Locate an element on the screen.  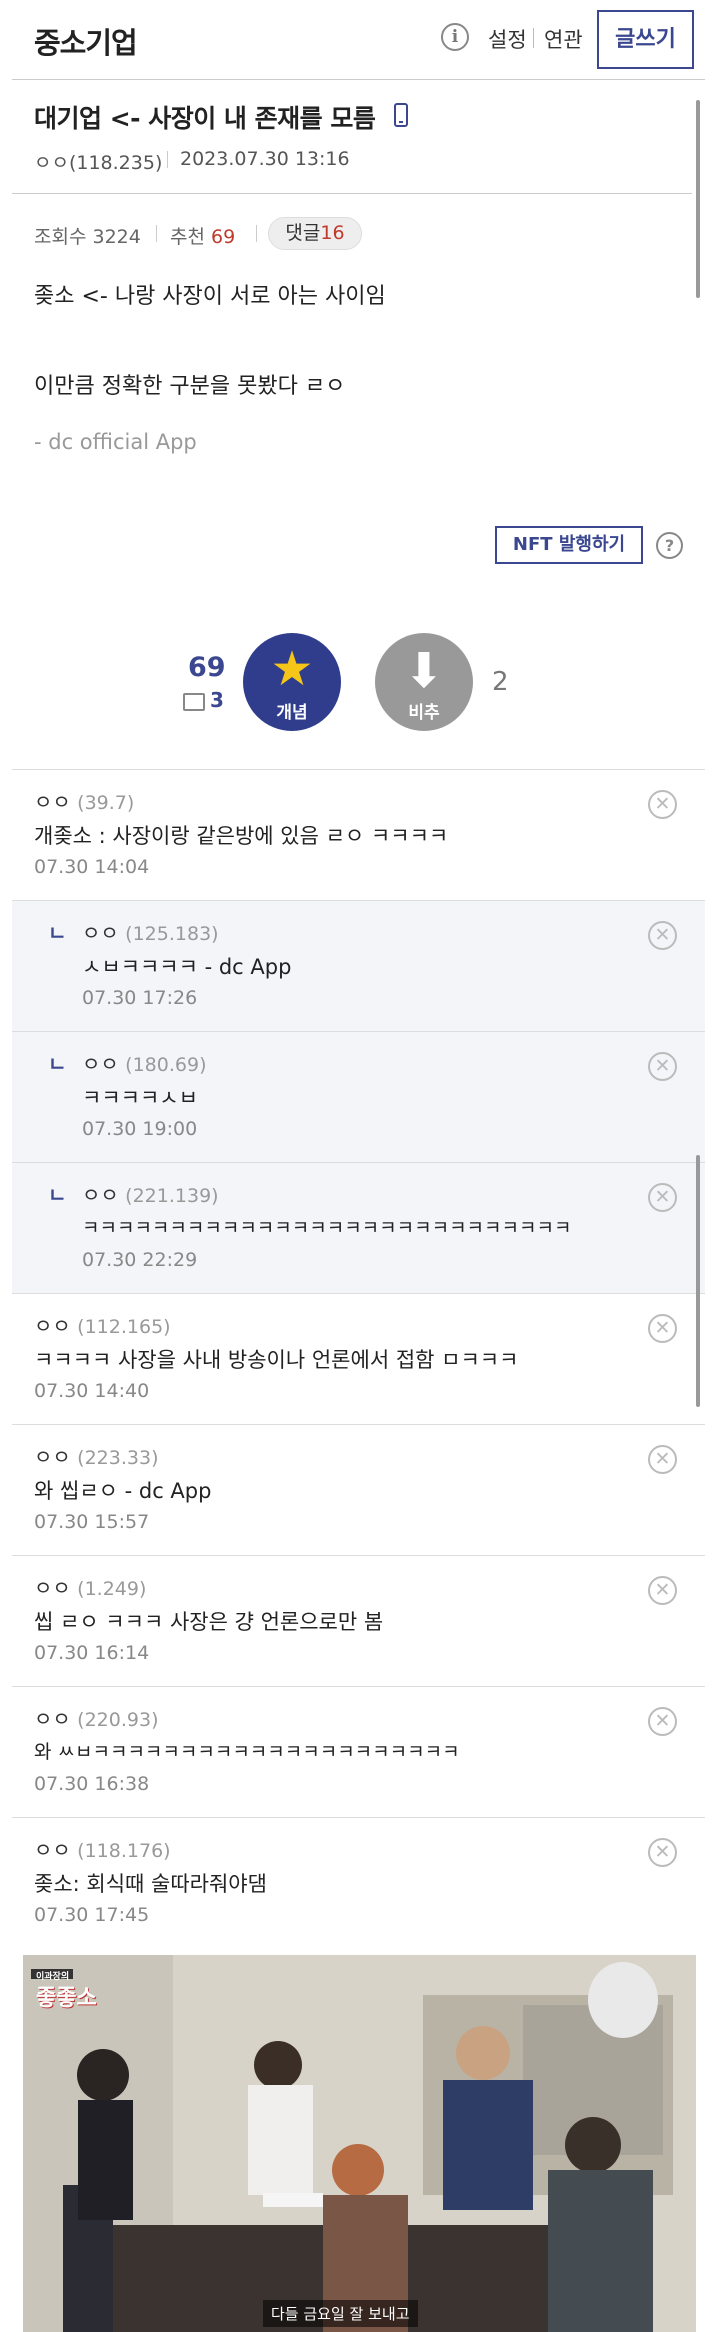
post-author: ㅇㅇ(118.235) is located at coordinates (98, 161).